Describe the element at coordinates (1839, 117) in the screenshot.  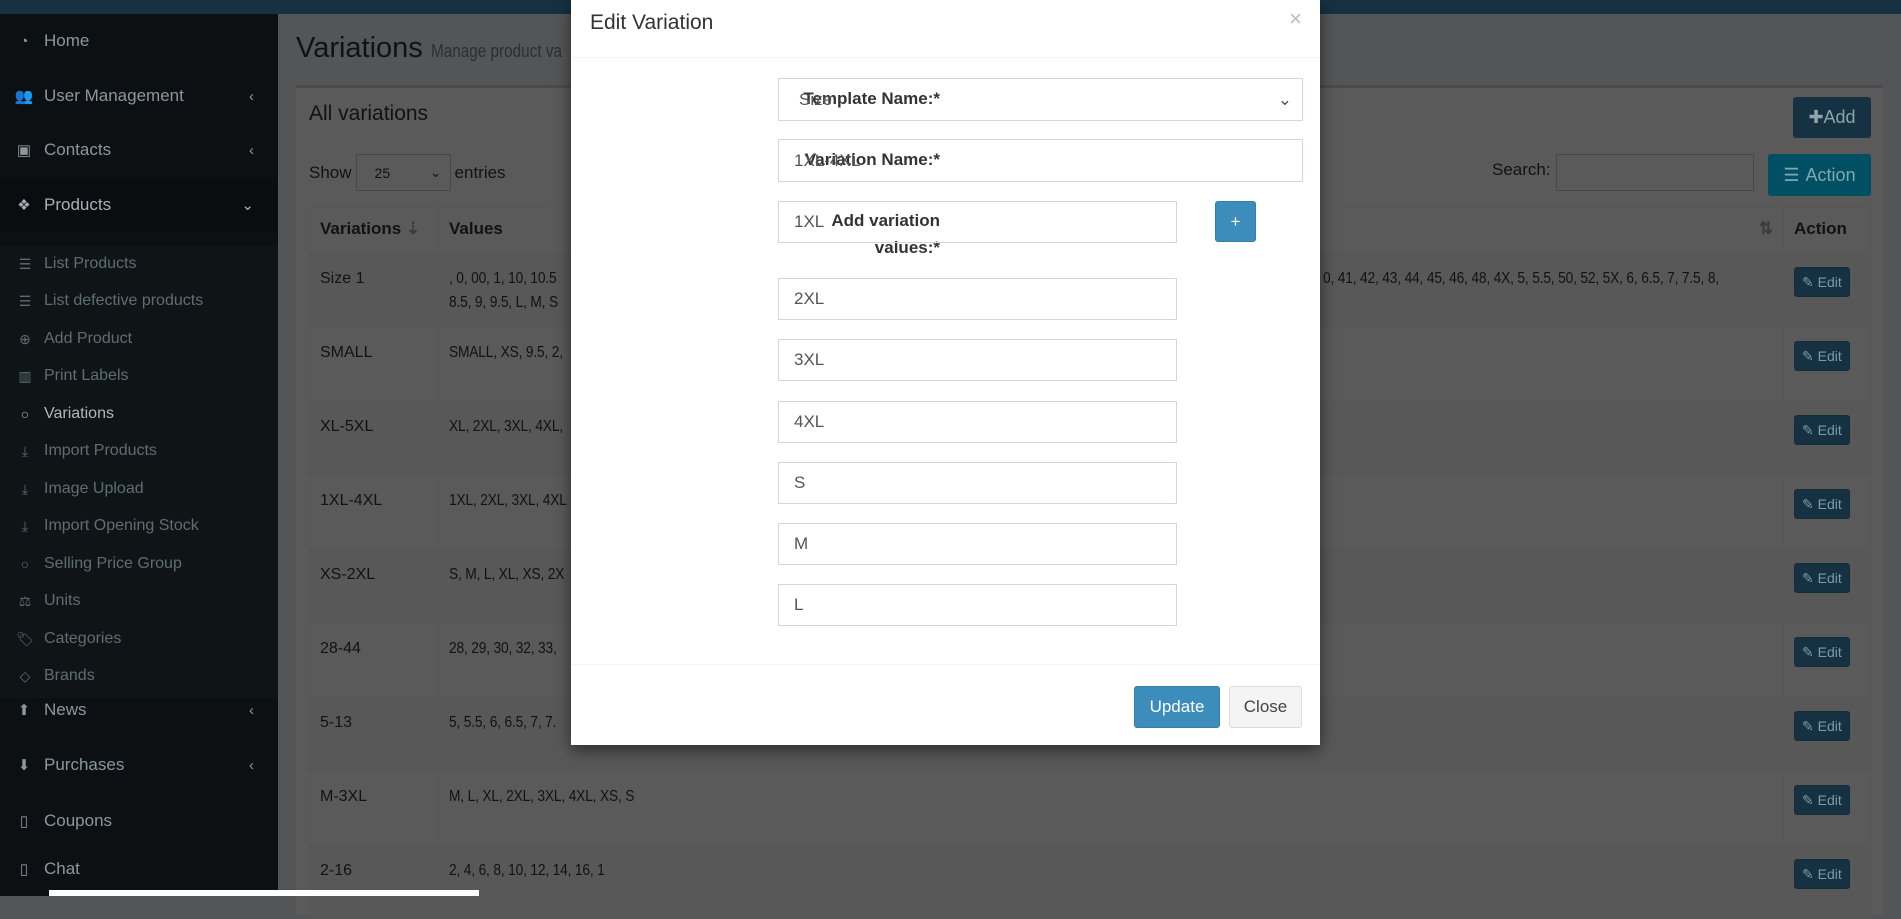
I see `add-label: Add` at that location.